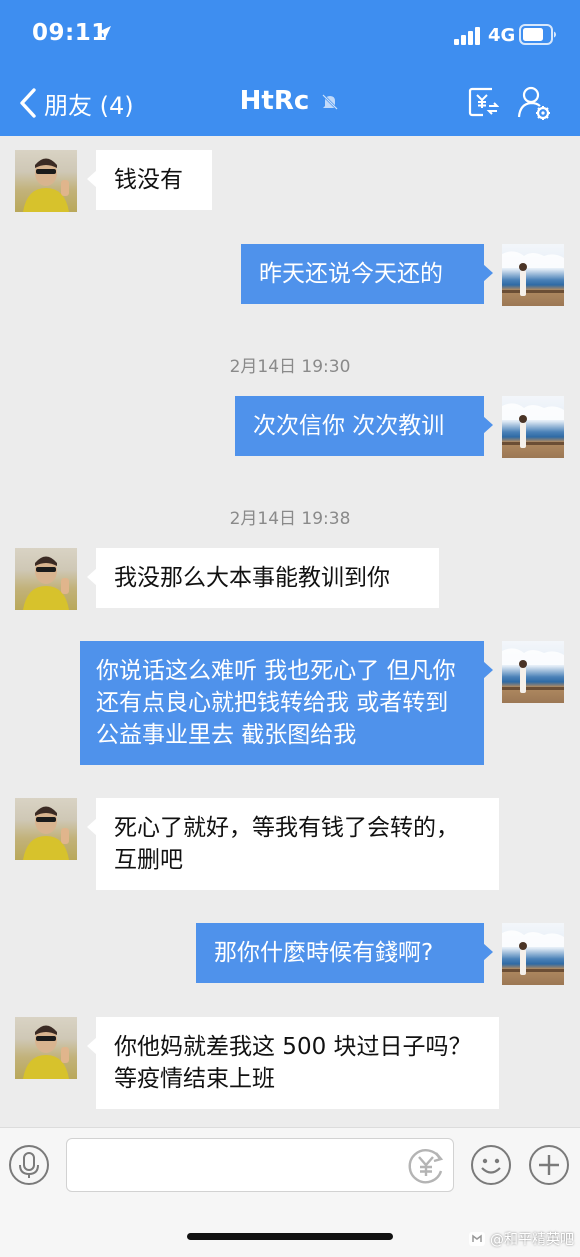  I want to click on chat-title: HtRc, so click(274, 101).